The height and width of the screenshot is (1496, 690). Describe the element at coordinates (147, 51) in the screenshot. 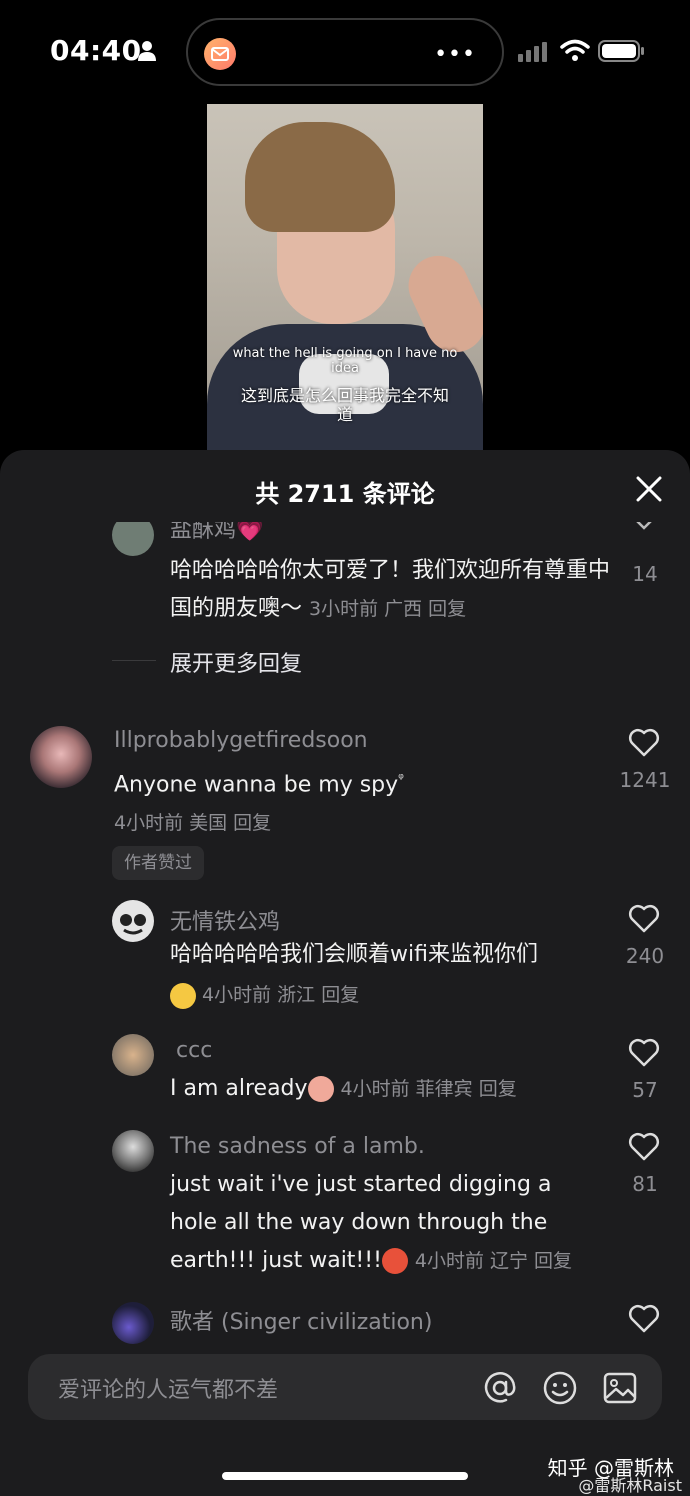

I see `person-icon` at that location.